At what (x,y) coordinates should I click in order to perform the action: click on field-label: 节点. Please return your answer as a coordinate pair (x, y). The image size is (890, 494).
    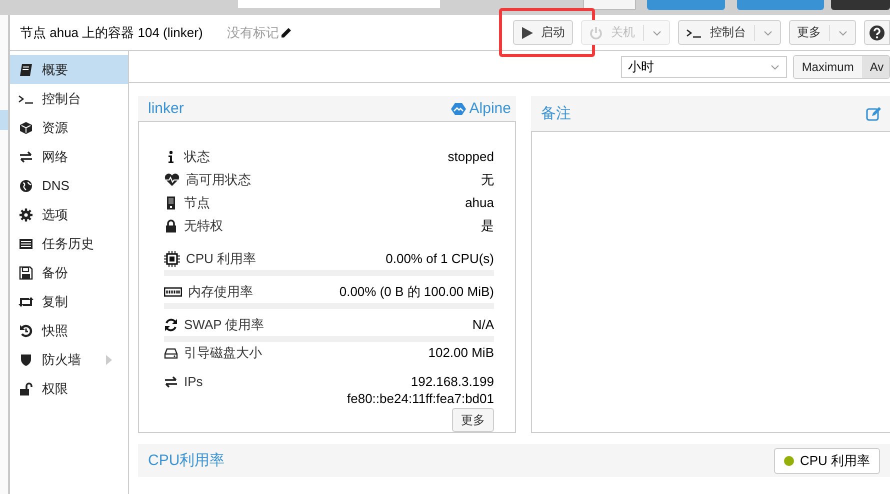
    Looking at the image, I should click on (197, 203).